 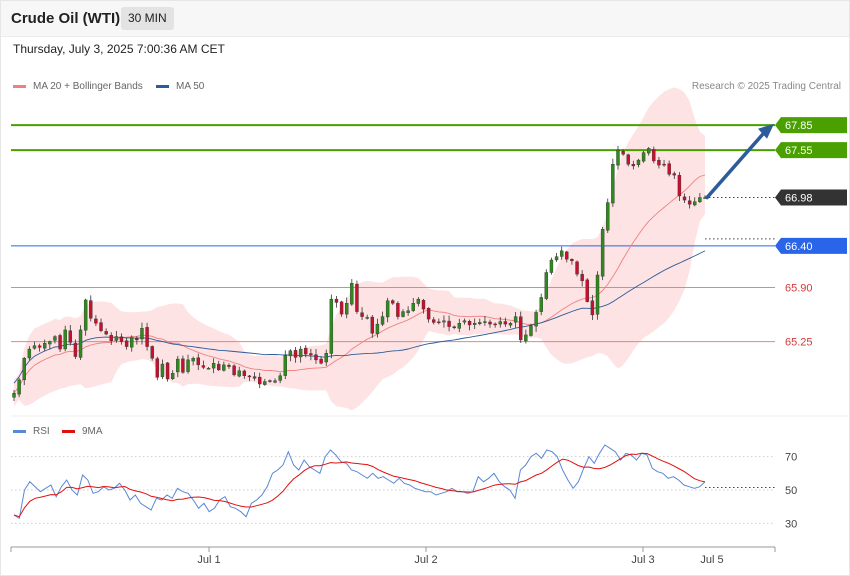 What do you see at coordinates (791, 491) in the screenshot?
I see `rsi-tick-label: 50` at bounding box center [791, 491].